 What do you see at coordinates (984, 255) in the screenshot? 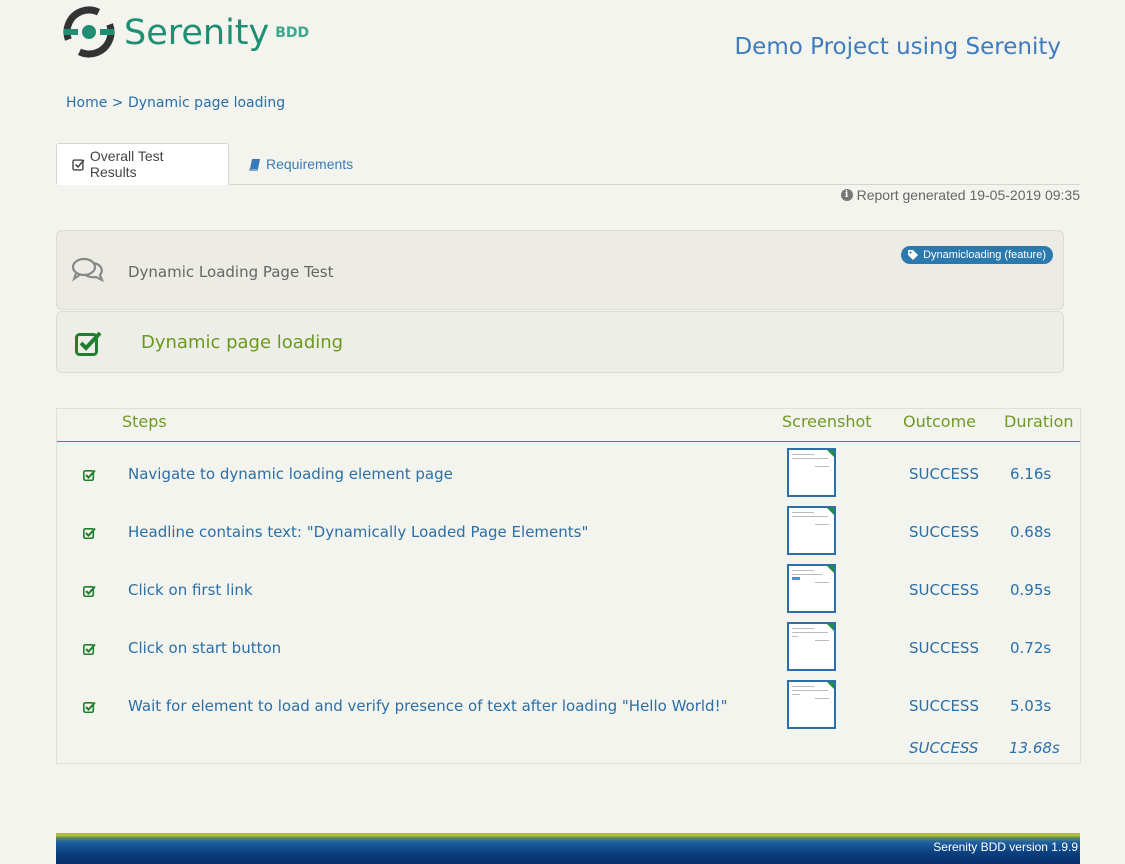
I see `tag-label: Dynamicloading (feature)` at bounding box center [984, 255].